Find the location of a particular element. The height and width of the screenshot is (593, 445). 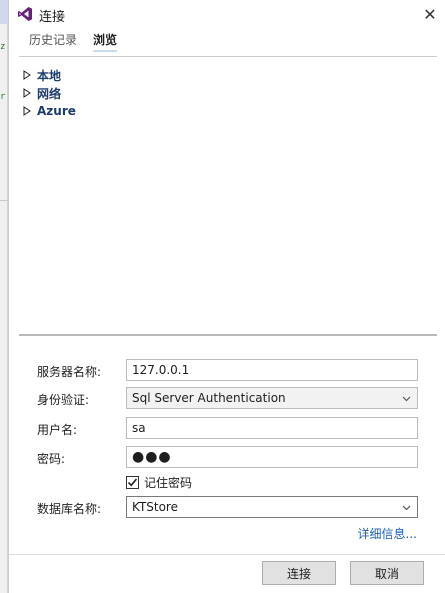

tab-divider is located at coordinates (228, 56).